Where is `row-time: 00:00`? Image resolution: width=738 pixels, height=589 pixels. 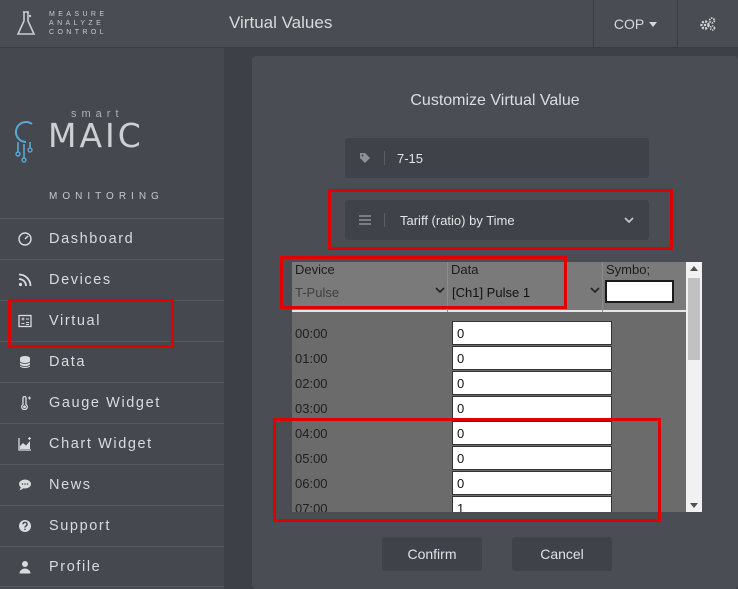 row-time: 00:00 is located at coordinates (311, 333).